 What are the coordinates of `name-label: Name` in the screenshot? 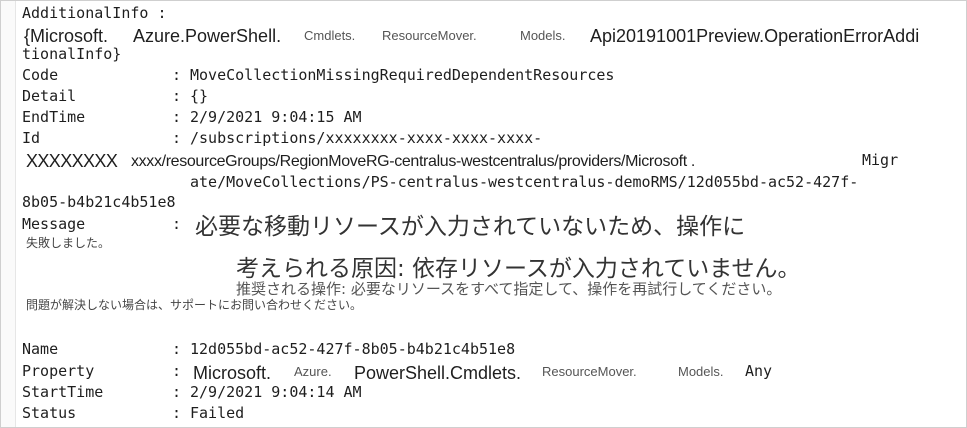 It's located at (40, 349).